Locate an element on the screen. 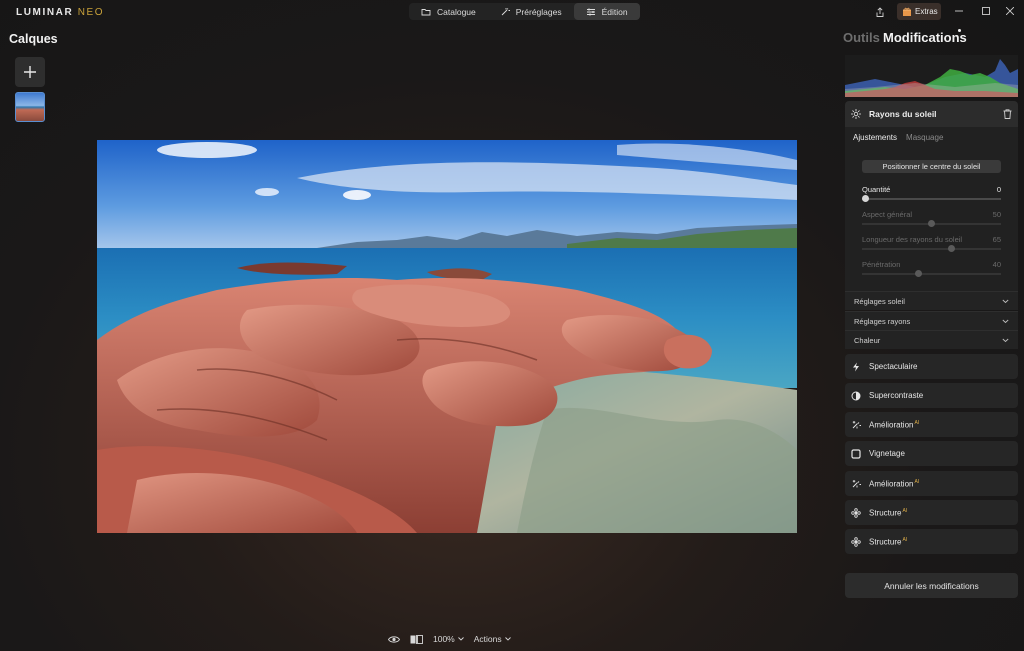 This screenshot has width=1024, height=651. app-logo: LUMINAR NEO is located at coordinates (60, 12).